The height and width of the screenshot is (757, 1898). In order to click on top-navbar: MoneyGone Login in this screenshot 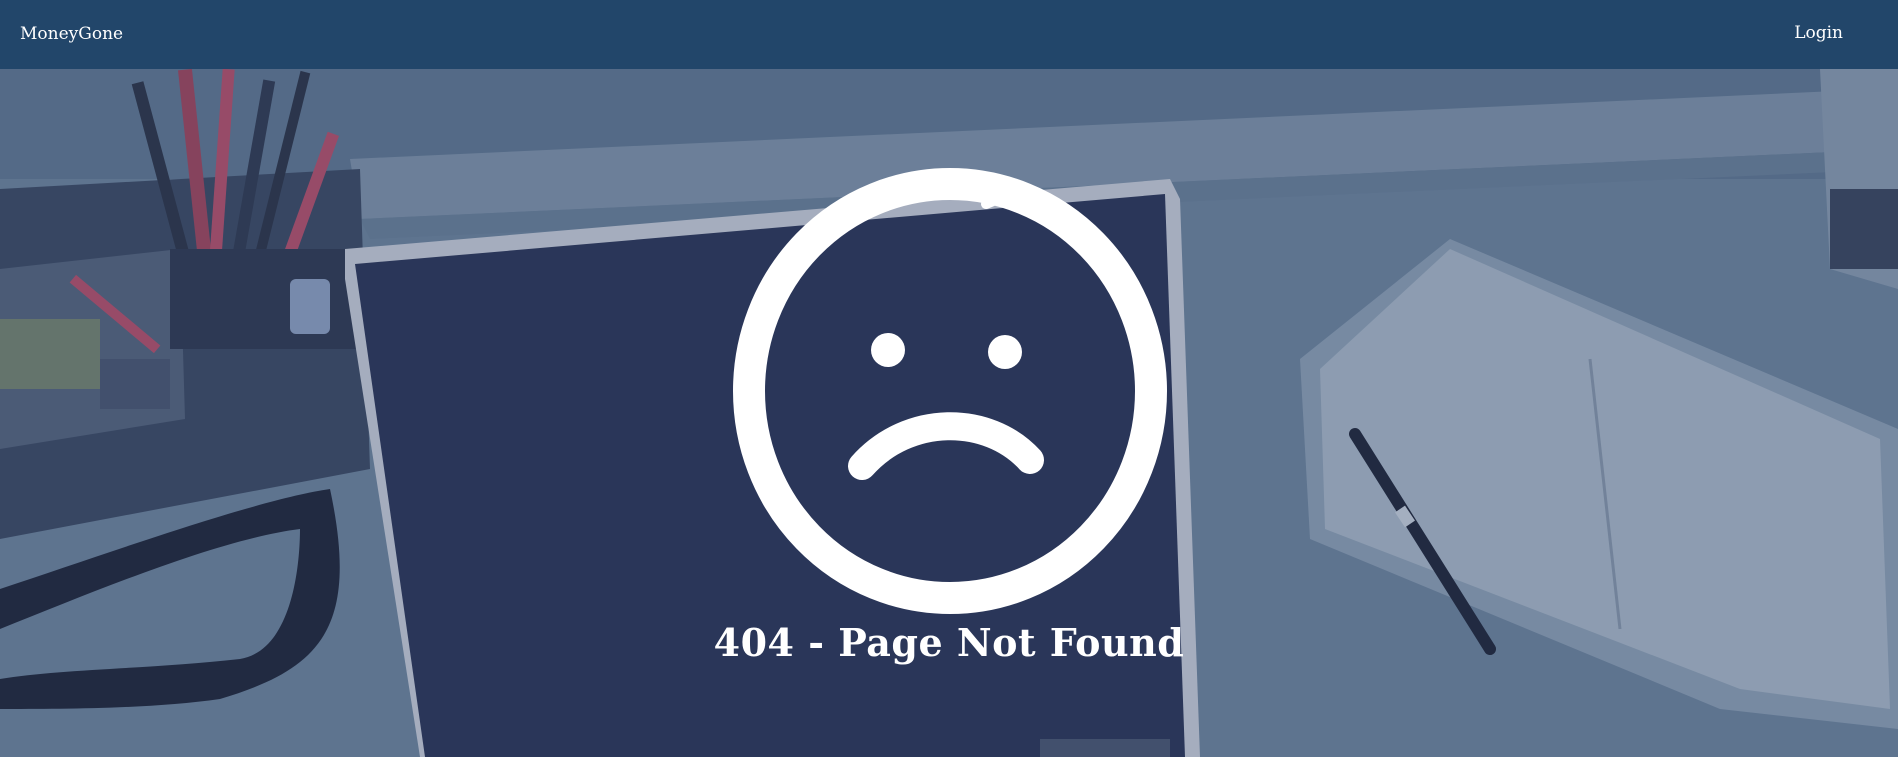, I will do `click(949, 34)`.